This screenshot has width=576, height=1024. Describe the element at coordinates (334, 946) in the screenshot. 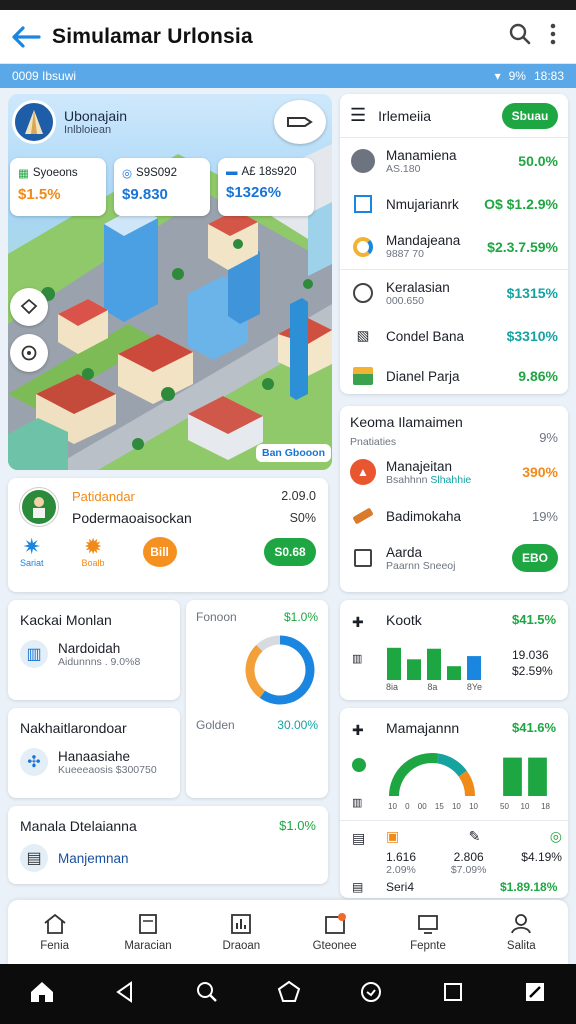

I see `tab-label: Gteonee` at that location.